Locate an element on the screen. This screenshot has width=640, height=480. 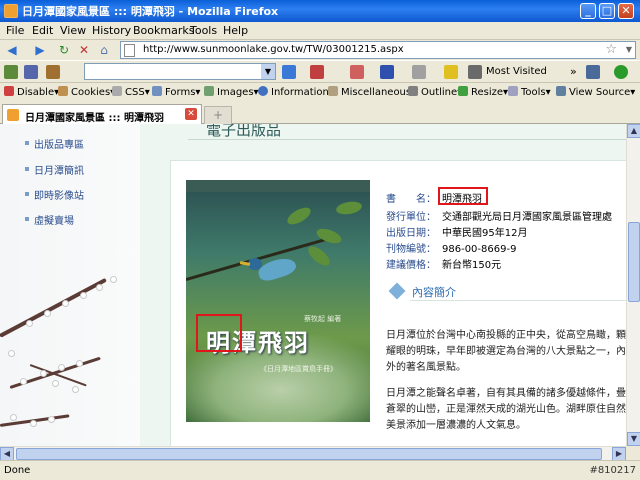
diamond-icon is located at coordinates (397, 291).